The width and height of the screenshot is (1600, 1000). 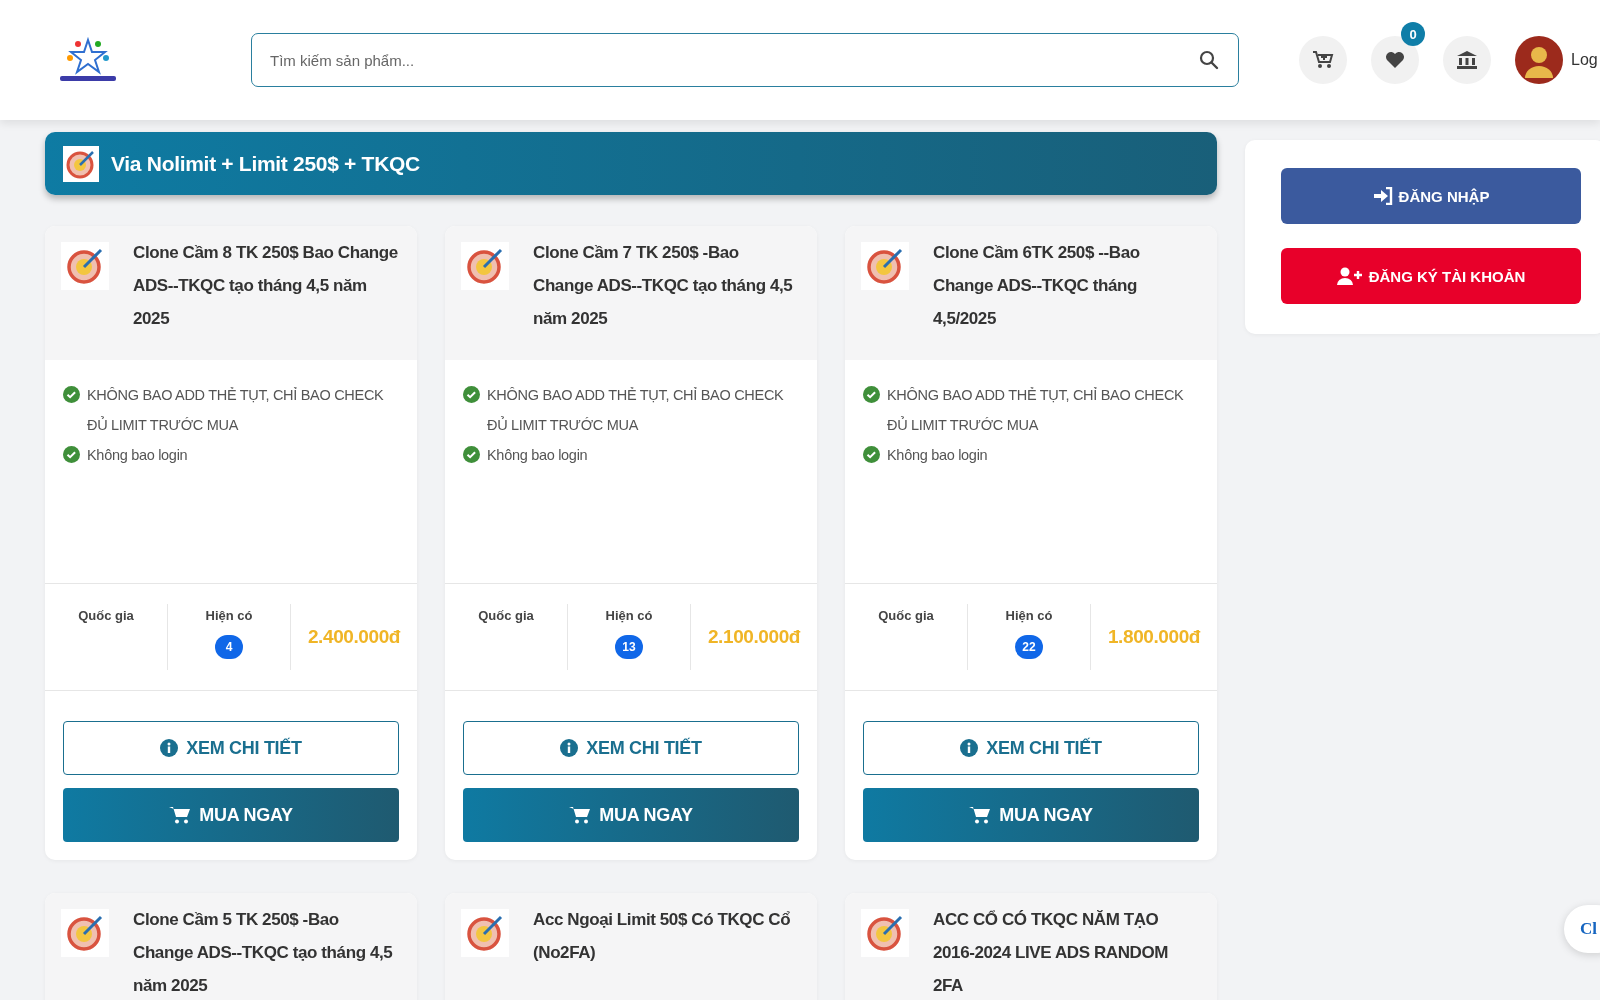 What do you see at coordinates (229, 647) in the screenshot?
I see `stock-badge: 4` at bounding box center [229, 647].